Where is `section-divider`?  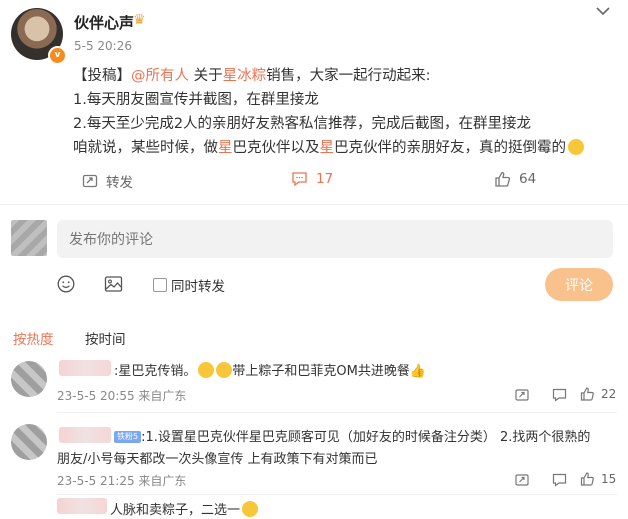
section-divider is located at coordinates (314, 204).